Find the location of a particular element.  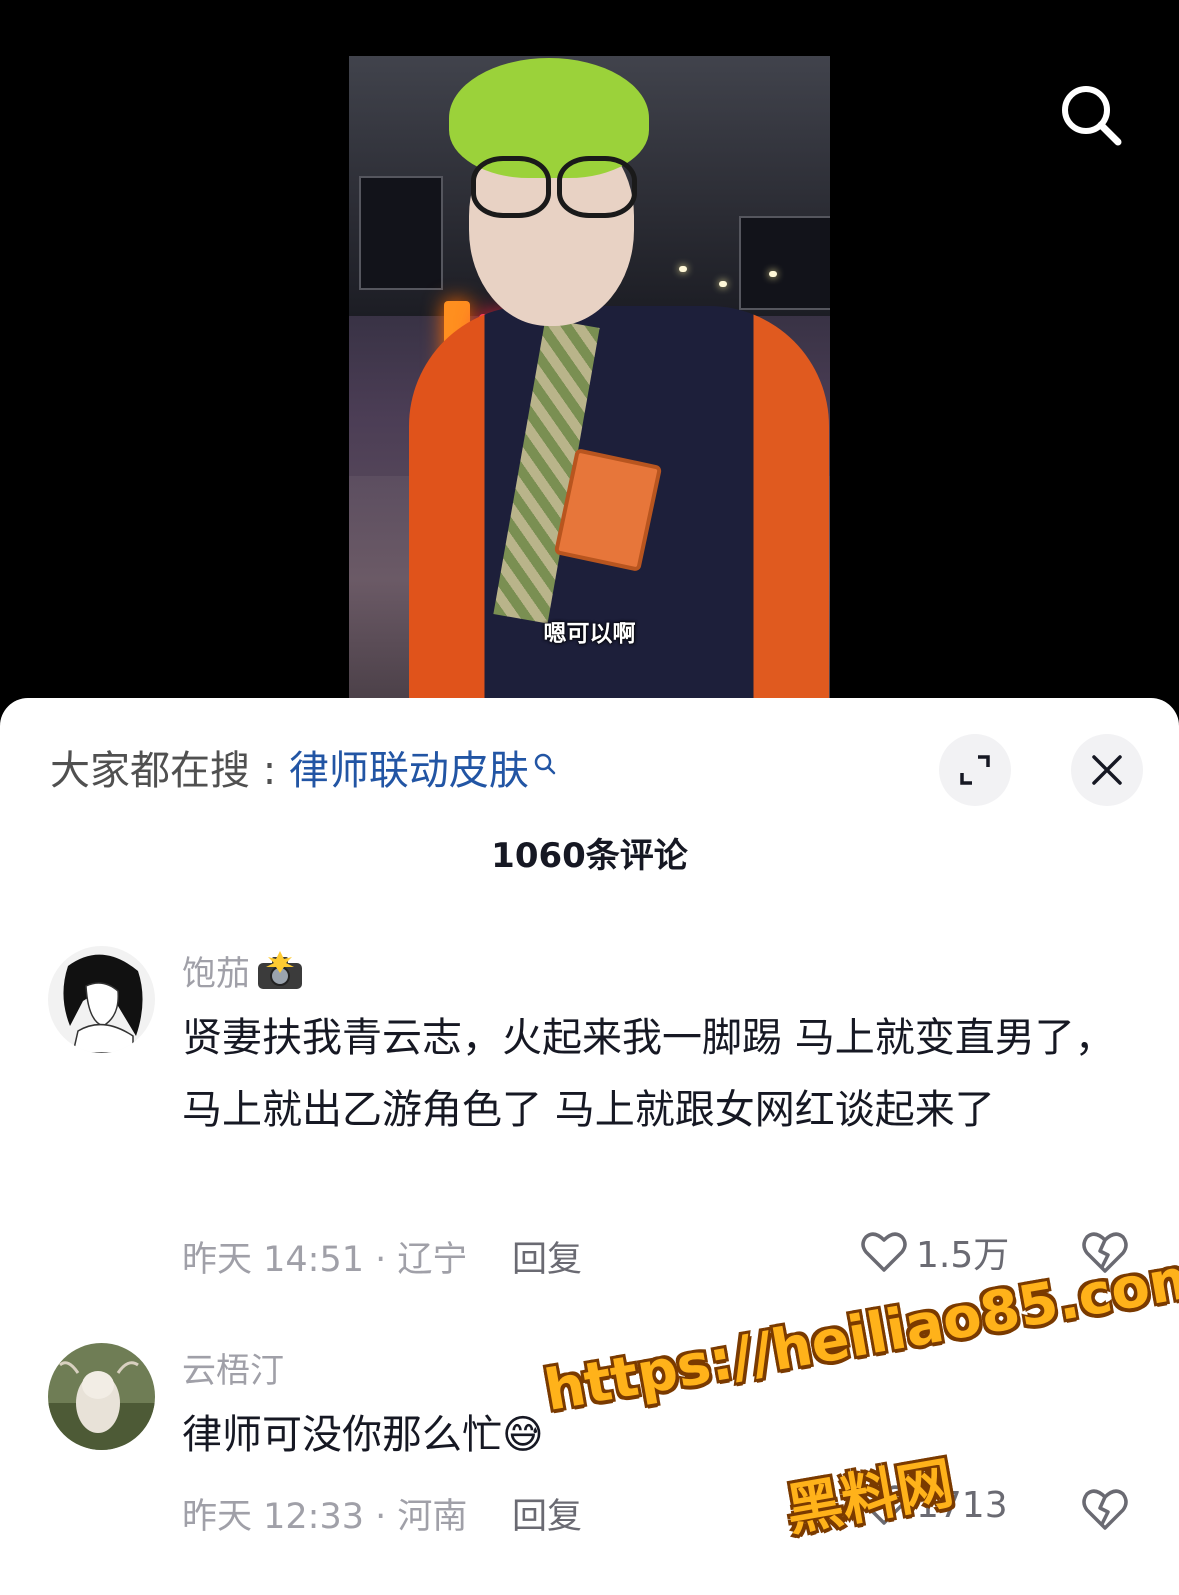

glasses-right is located at coordinates (597, 187).